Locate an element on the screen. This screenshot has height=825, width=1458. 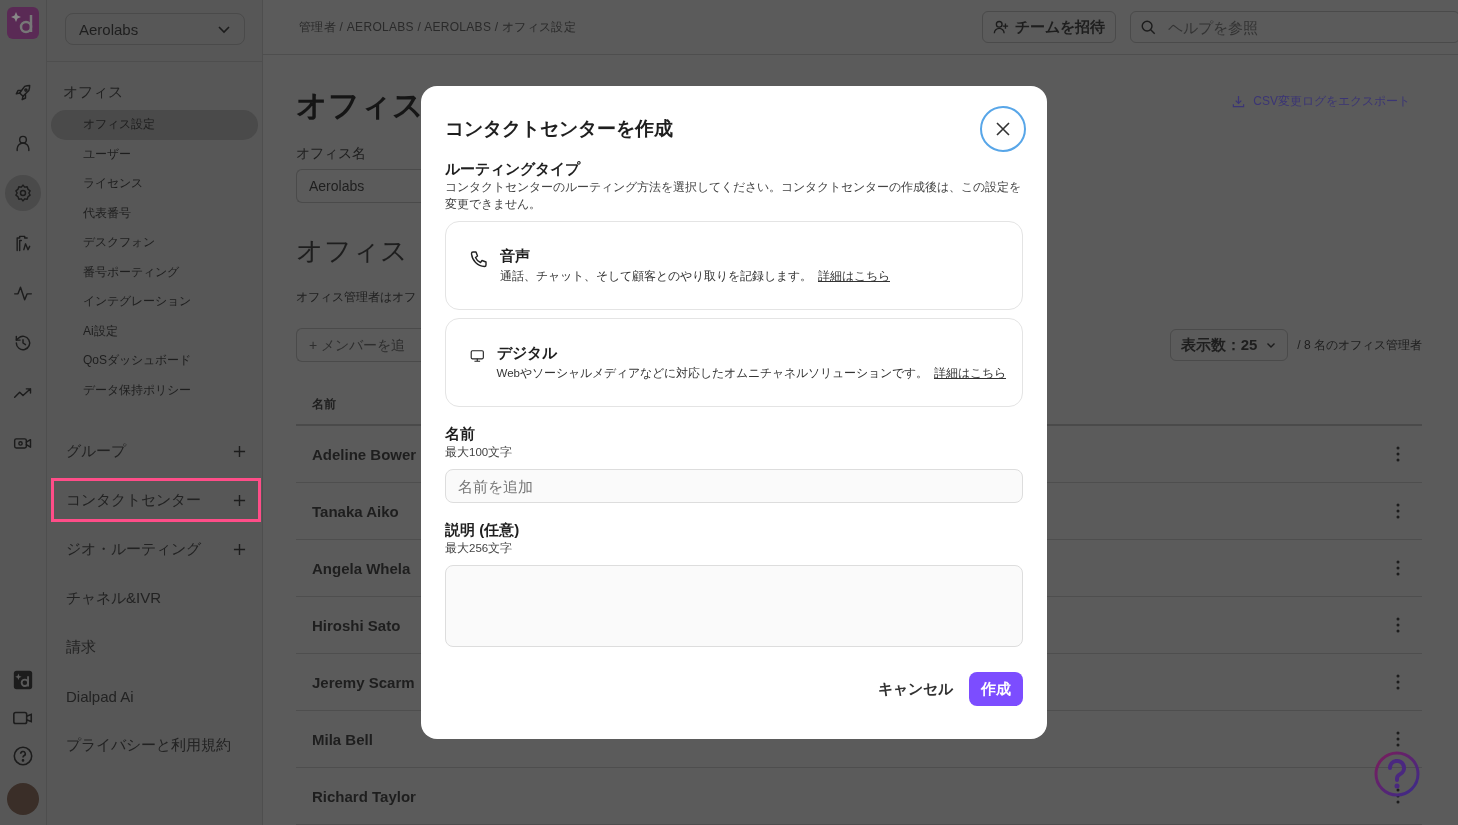
admin-name: Hiroshi Sato is located at coordinates (356, 625).